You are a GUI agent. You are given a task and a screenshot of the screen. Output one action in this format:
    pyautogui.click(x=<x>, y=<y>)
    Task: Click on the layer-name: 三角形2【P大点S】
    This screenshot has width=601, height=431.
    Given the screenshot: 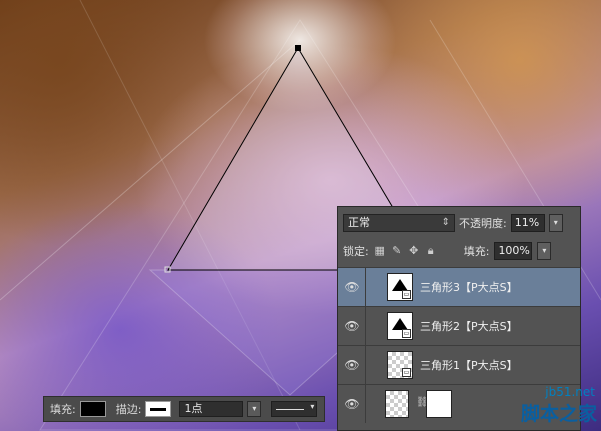 What is the action you would take?
    pyautogui.click(x=469, y=326)
    